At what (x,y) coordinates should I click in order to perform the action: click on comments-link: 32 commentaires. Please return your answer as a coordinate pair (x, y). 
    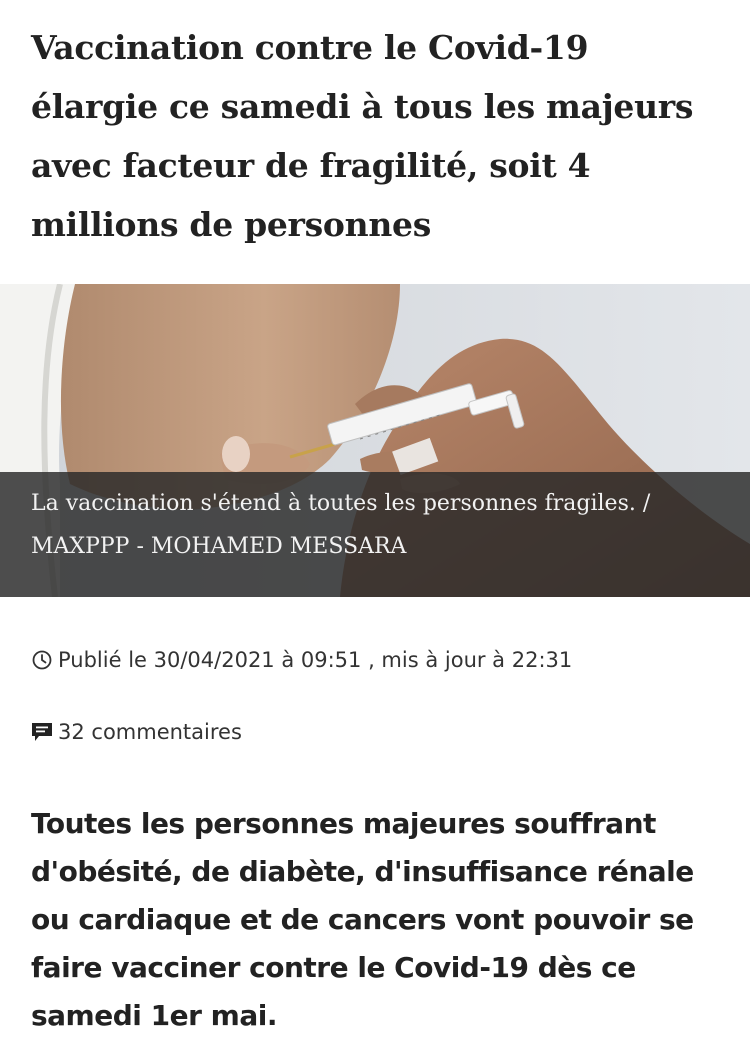
    Looking at the image, I should click on (136, 732).